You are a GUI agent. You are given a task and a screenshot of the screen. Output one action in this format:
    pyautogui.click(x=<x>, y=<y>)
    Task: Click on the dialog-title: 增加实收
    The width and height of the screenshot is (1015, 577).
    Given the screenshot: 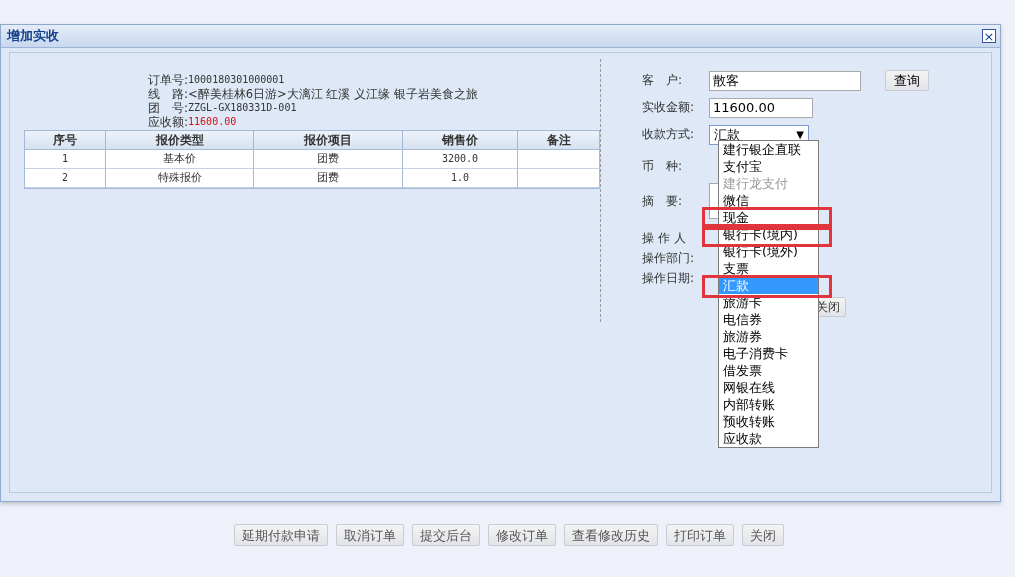 What is the action you would take?
    pyautogui.click(x=33, y=36)
    